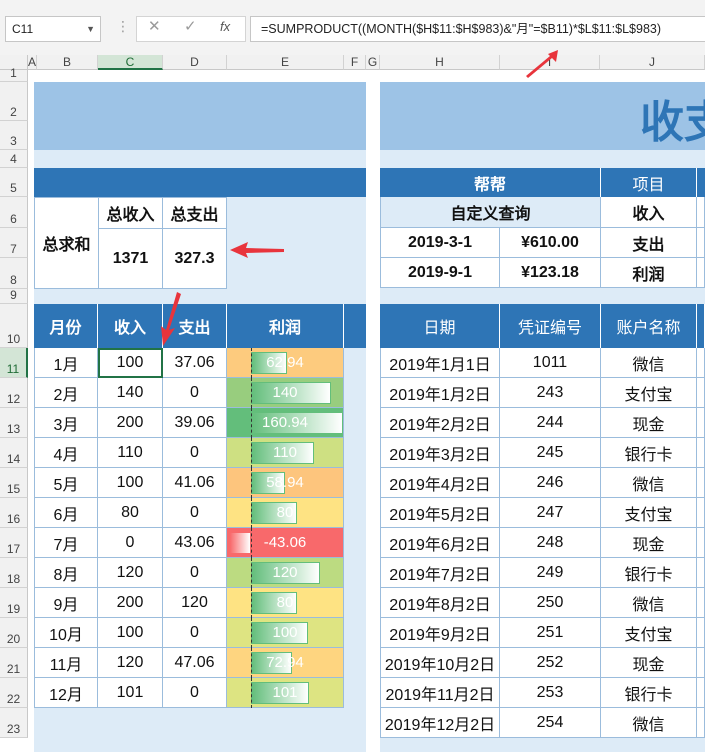 The width and height of the screenshot is (705, 752). What do you see at coordinates (649, 273) in the screenshot?
I see `project-item: 利润` at bounding box center [649, 273].